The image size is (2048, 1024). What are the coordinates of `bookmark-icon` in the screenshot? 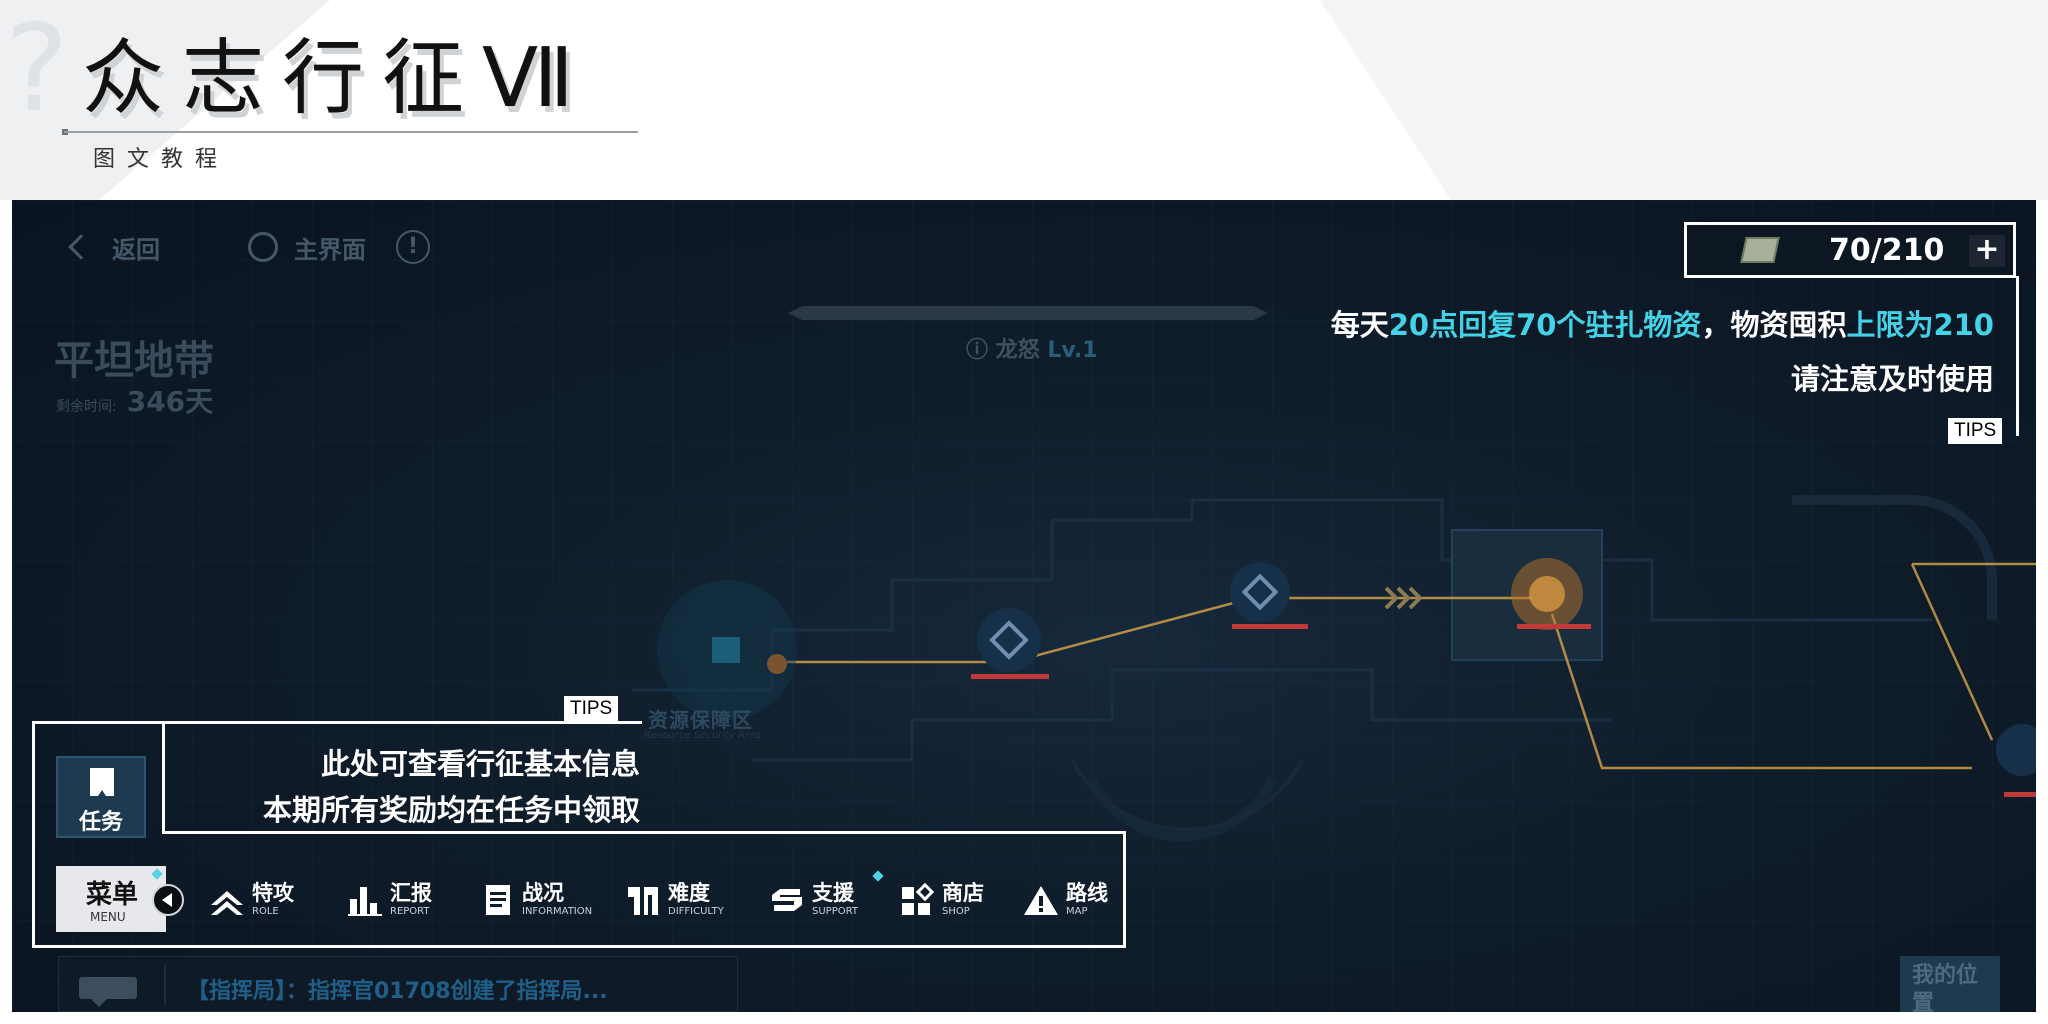 It's located at (102, 782).